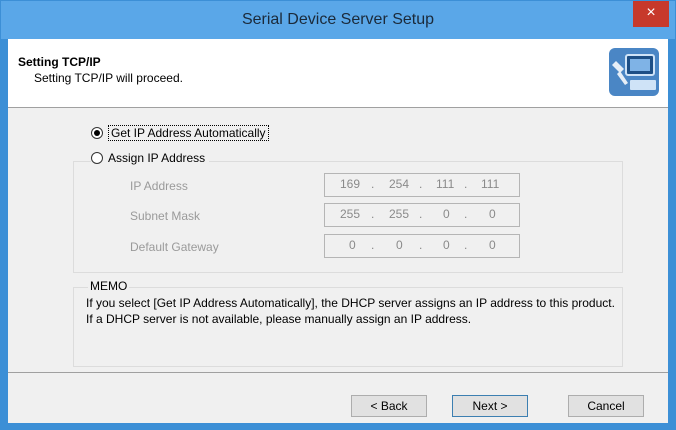 This screenshot has height=430, width=676. Describe the element at coordinates (490, 406) in the screenshot. I see `next-button: Next >` at that location.